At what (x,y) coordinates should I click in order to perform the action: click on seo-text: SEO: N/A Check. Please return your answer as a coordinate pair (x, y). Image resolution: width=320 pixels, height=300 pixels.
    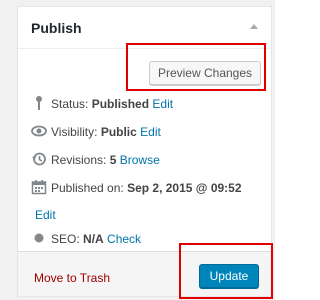
    Looking at the image, I should click on (96, 239).